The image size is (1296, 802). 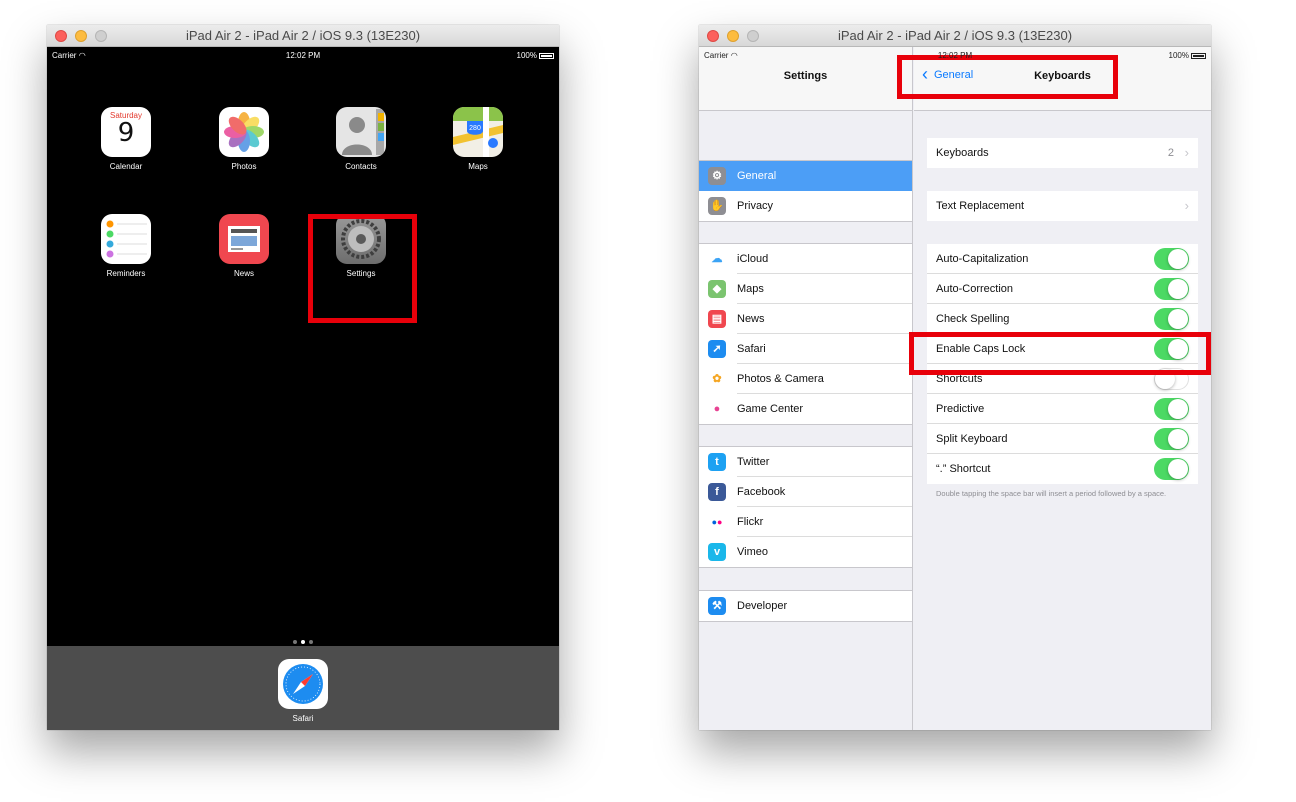 What do you see at coordinates (810, 206) in the screenshot?
I see `sidebar-item-privacy: ✋ Privacy` at bounding box center [810, 206].